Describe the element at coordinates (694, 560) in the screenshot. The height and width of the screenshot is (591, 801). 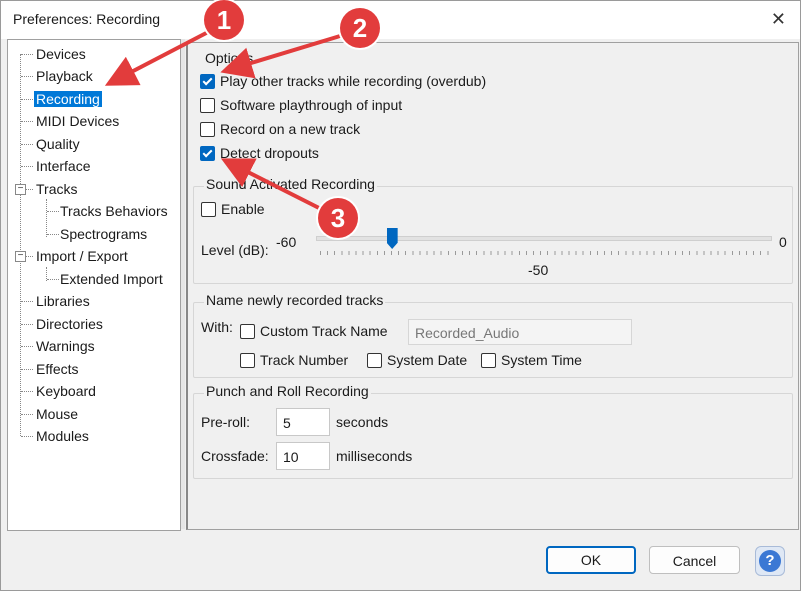
I see `cancel-button: Cancel` at that location.